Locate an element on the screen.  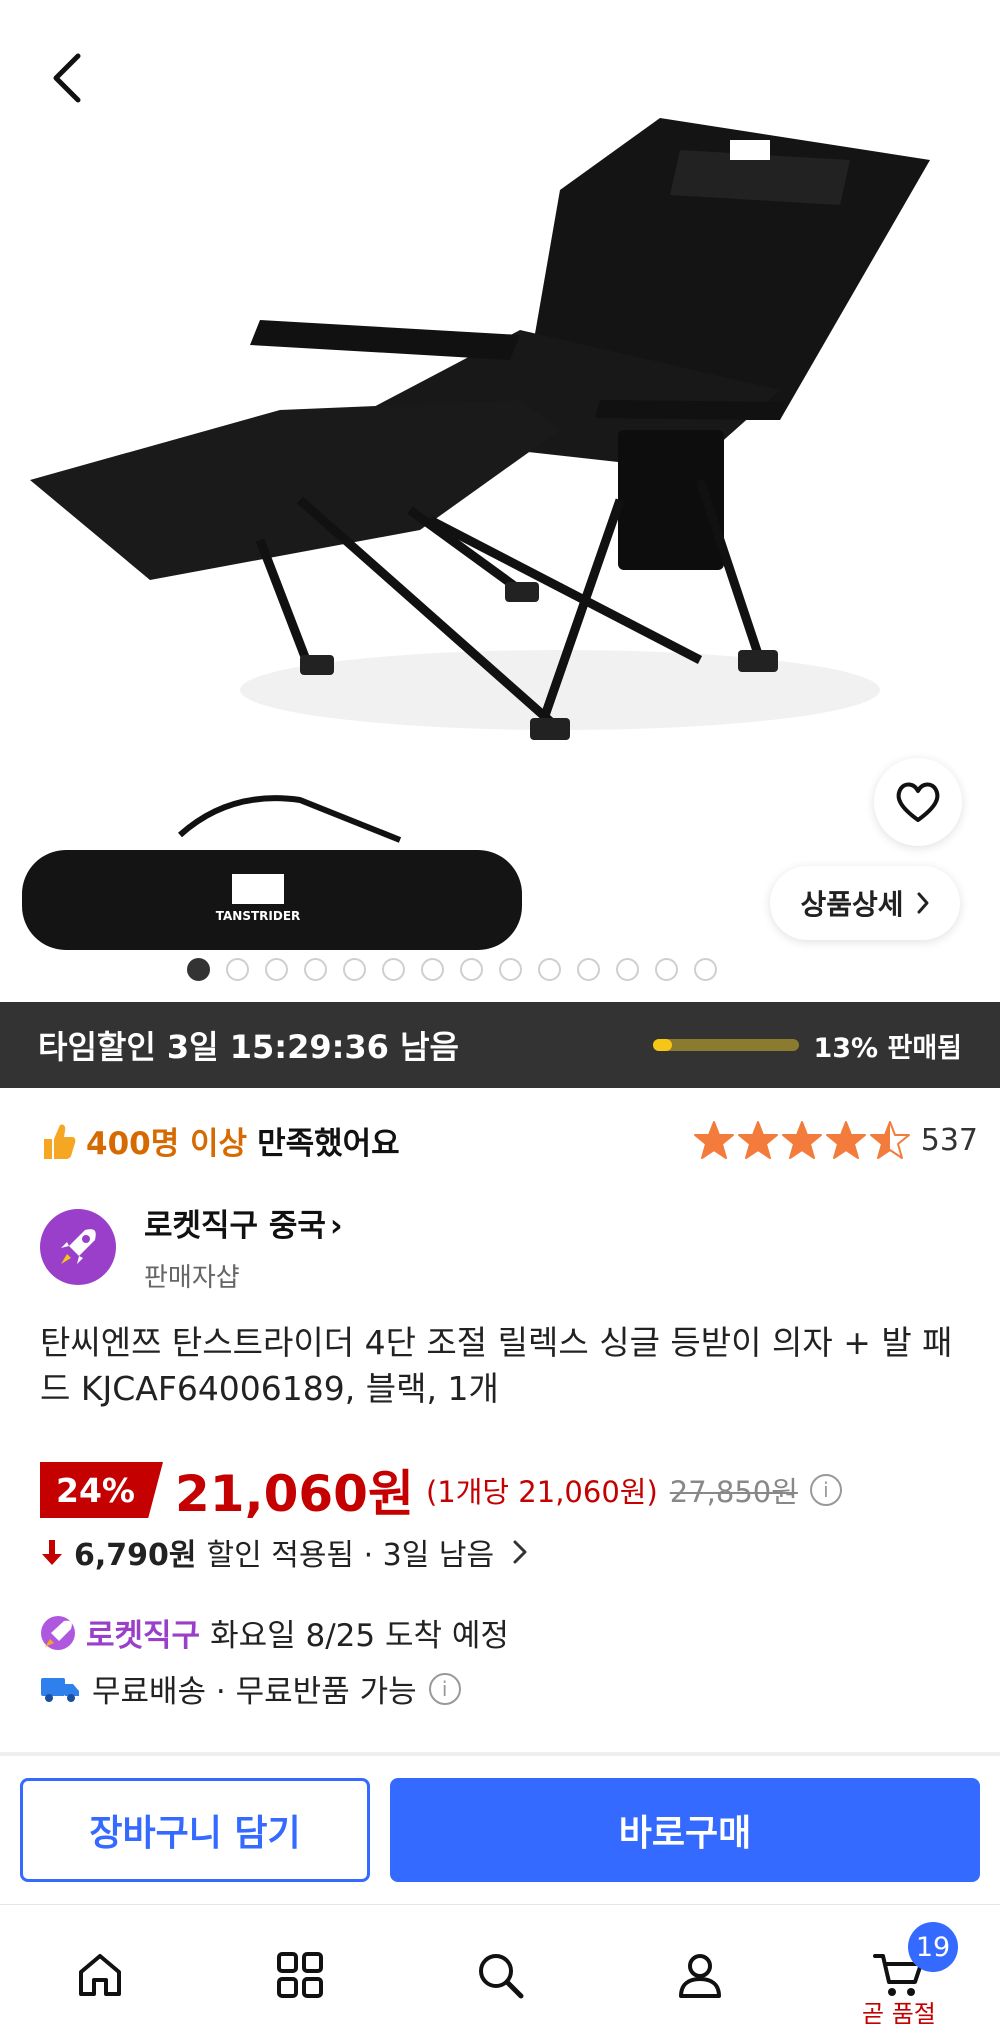
satisfaction-count: 400명 이상 is located at coordinates (167, 1144).